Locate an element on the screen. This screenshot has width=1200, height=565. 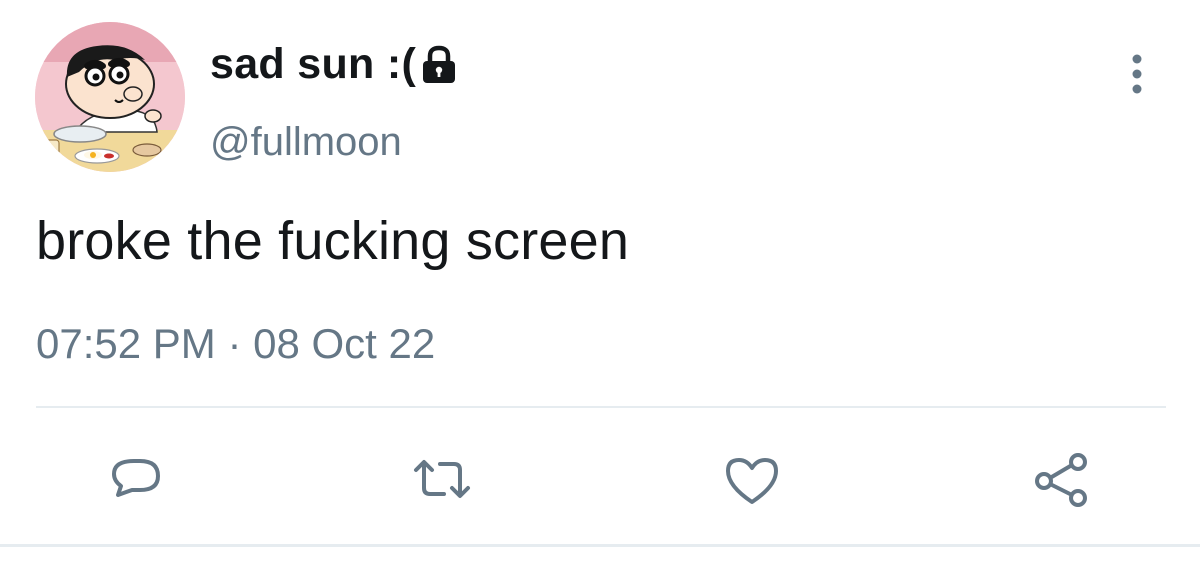
bottom-divider is located at coordinates (600, 545).